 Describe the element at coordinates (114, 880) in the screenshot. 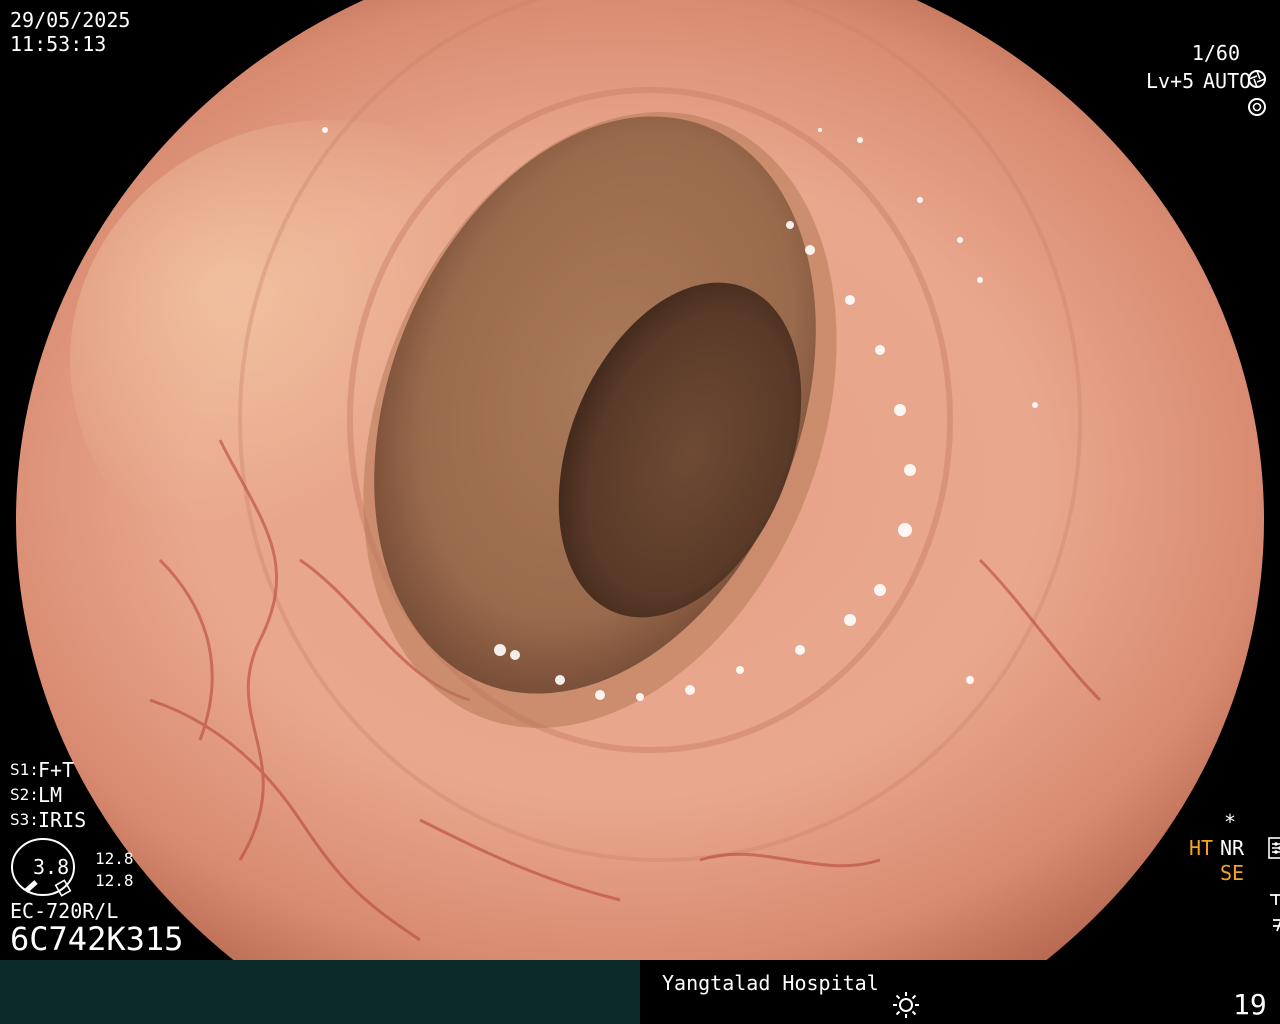

I see `gauge-bottom-value: 12.8` at that location.